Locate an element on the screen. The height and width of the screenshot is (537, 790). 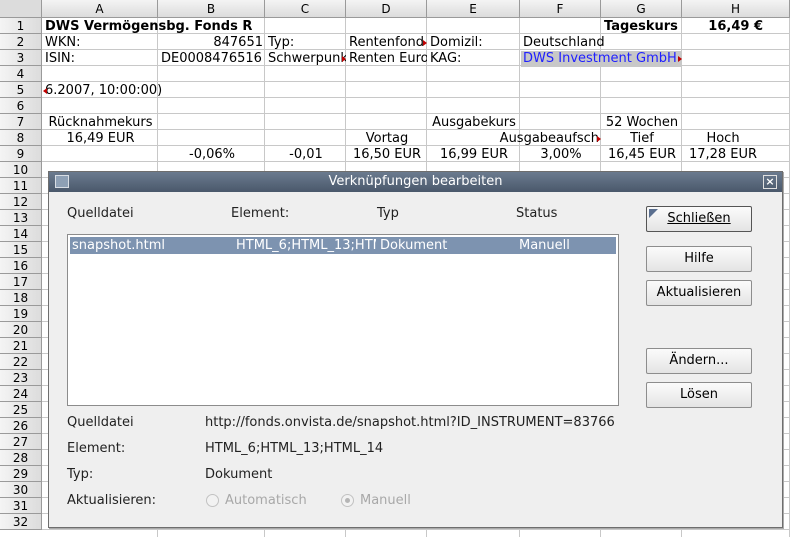
row-header-4: 4 is located at coordinates (21, 74).